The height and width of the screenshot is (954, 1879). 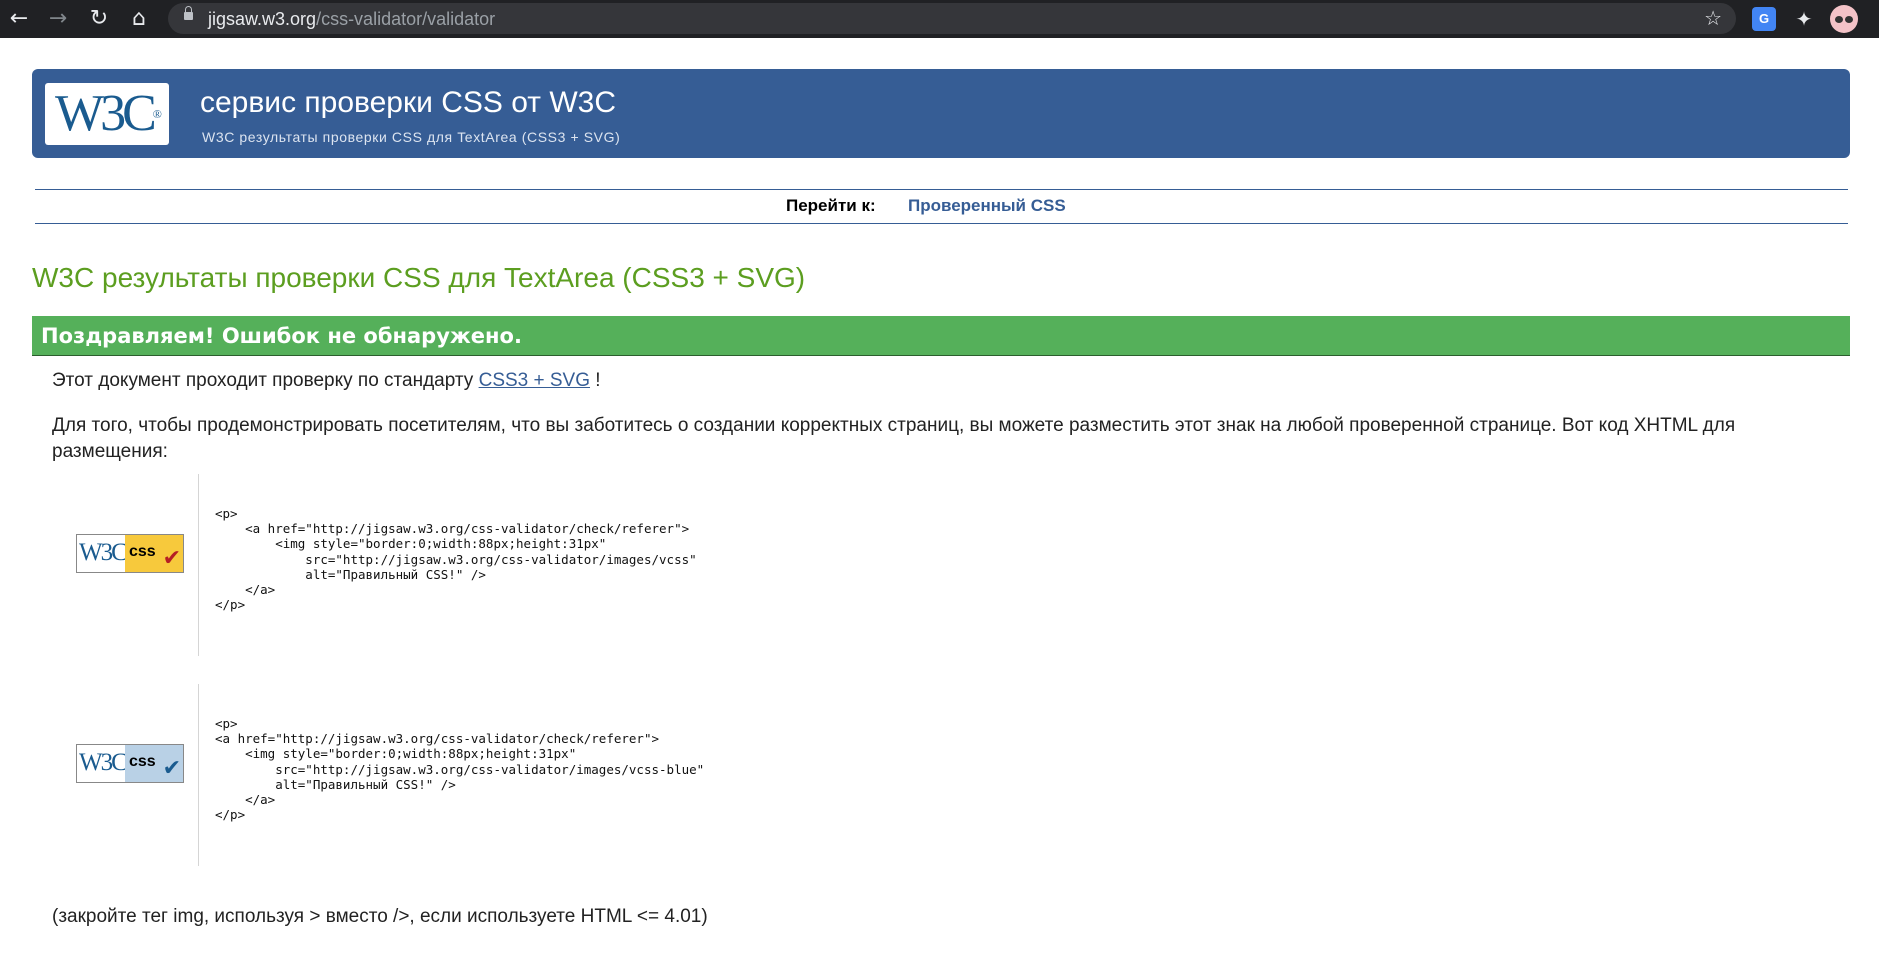 What do you see at coordinates (1804, 19) in the screenshot?
I see `extensions-puzzle-icon: ✦` at bounding box center [1804, 19].